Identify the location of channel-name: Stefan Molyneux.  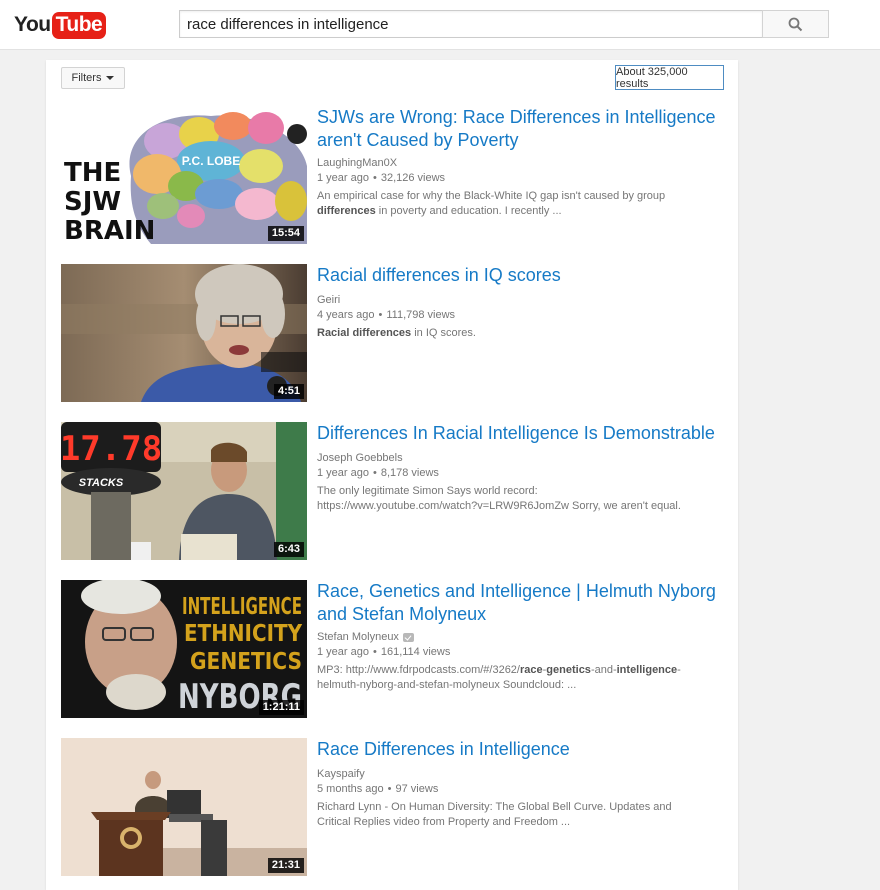
(519, 637).